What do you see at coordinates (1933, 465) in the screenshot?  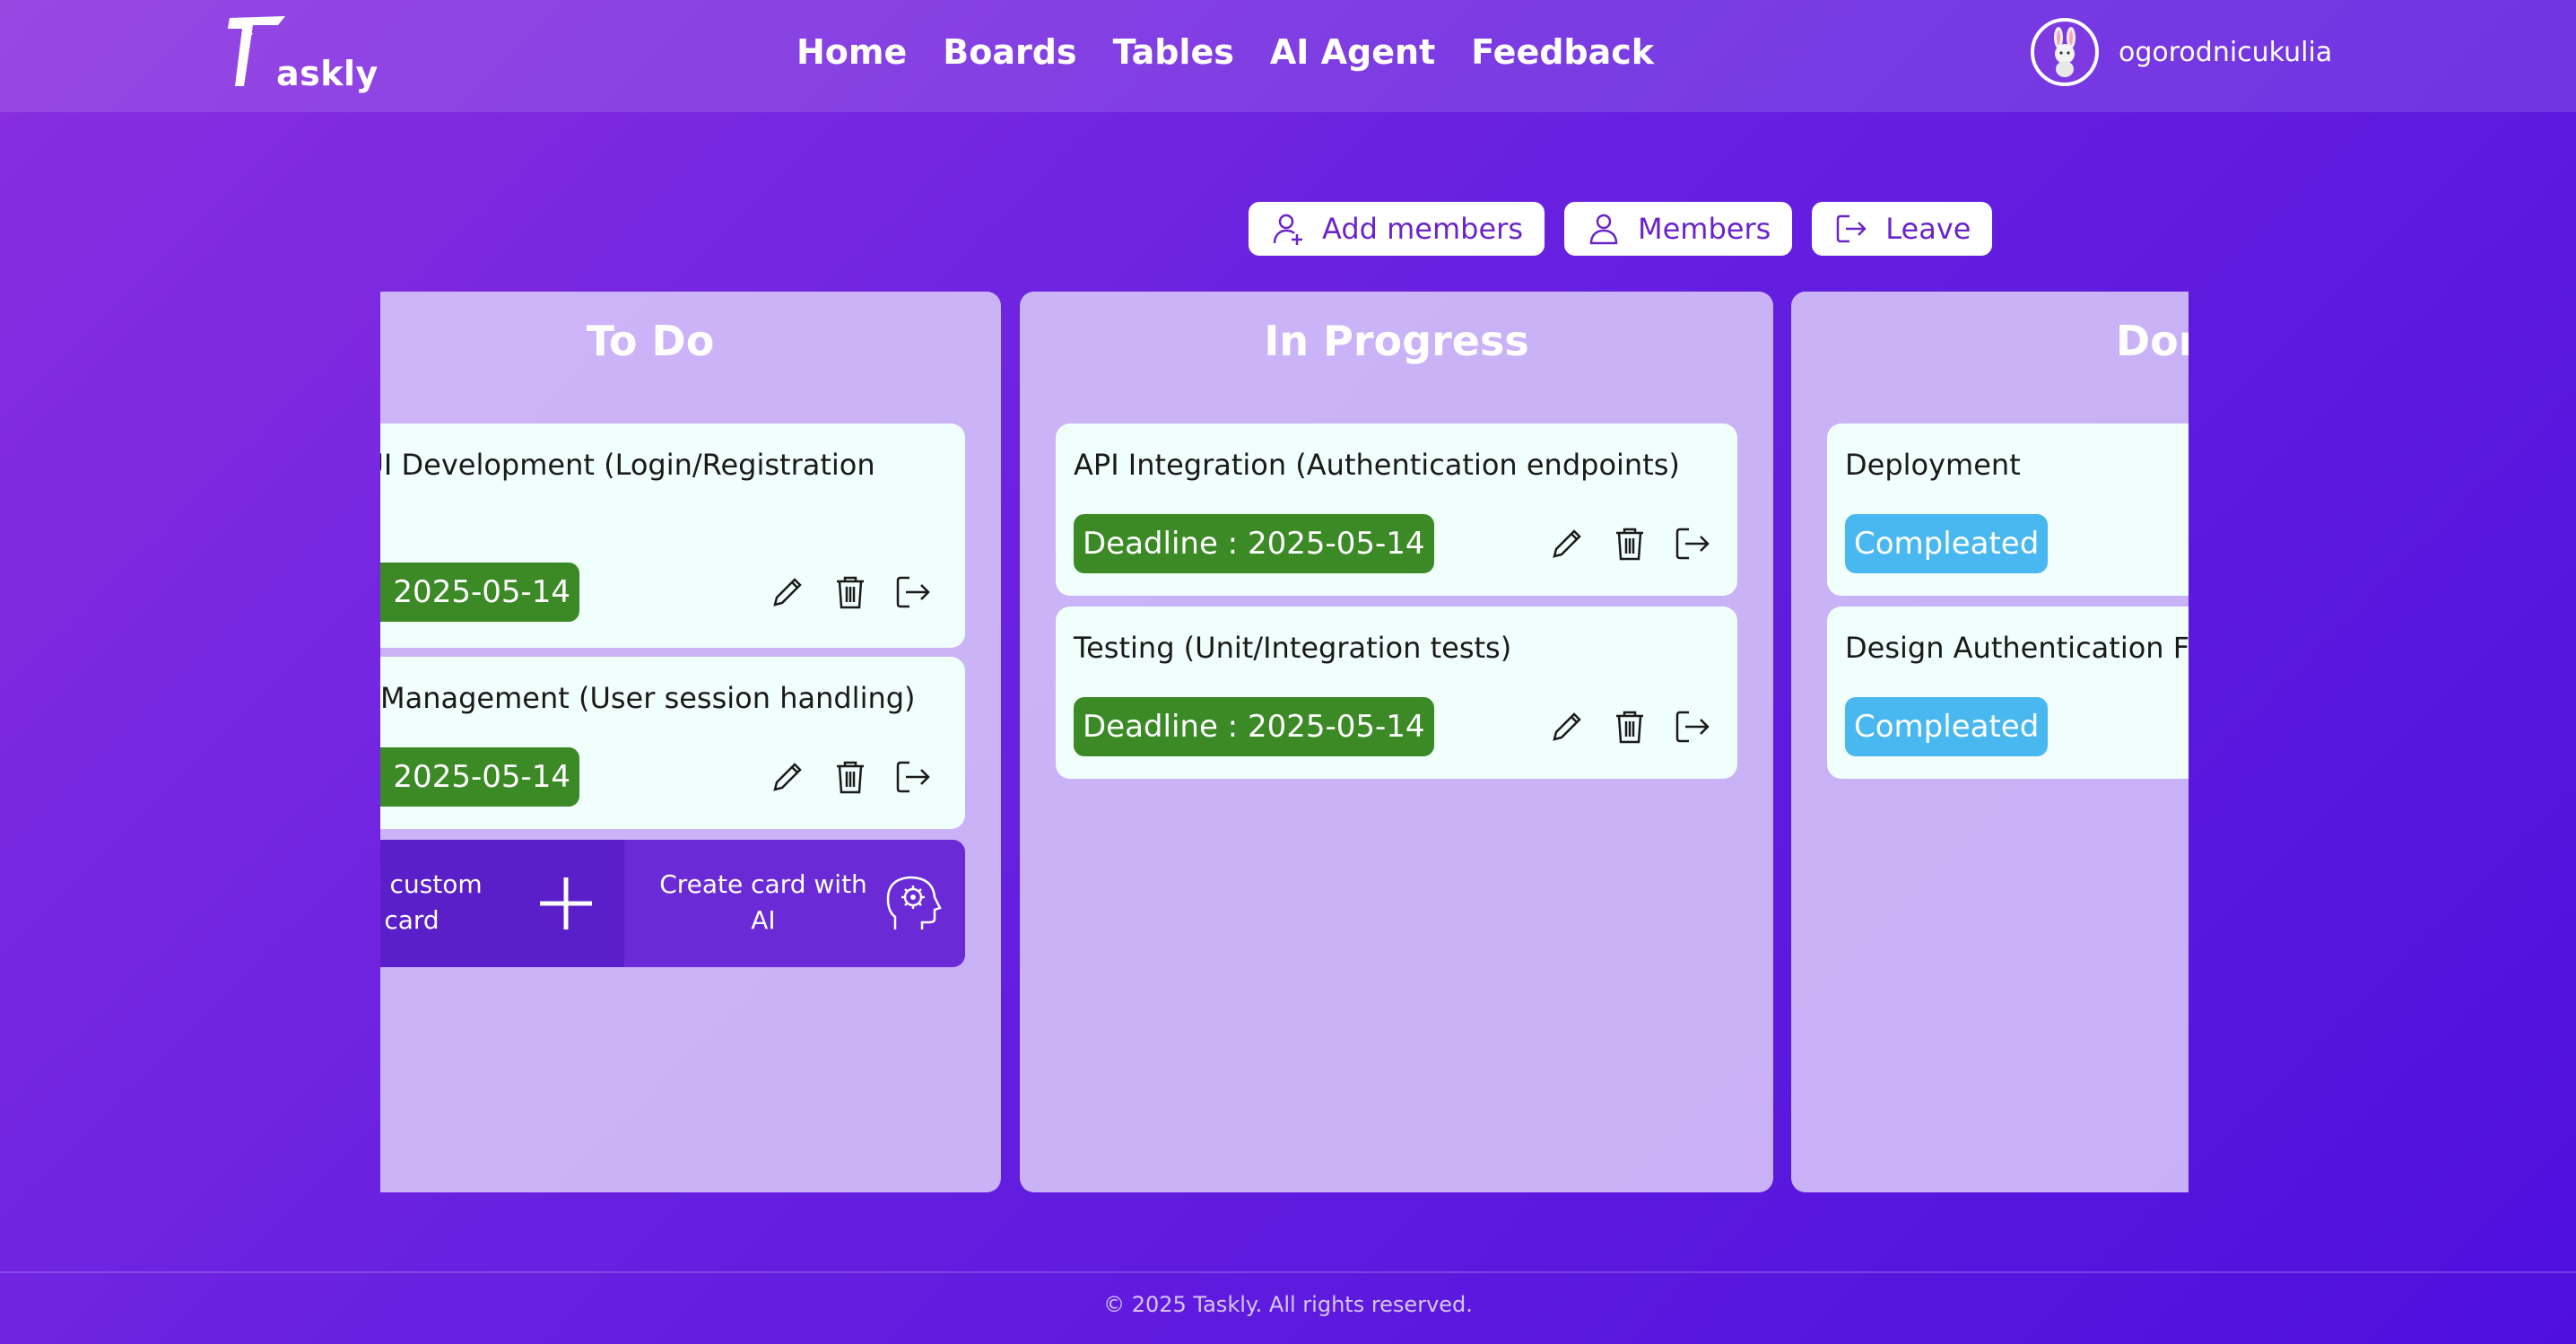 I see `card-title-line1: Deployment` at bounding box center [1933, 465].